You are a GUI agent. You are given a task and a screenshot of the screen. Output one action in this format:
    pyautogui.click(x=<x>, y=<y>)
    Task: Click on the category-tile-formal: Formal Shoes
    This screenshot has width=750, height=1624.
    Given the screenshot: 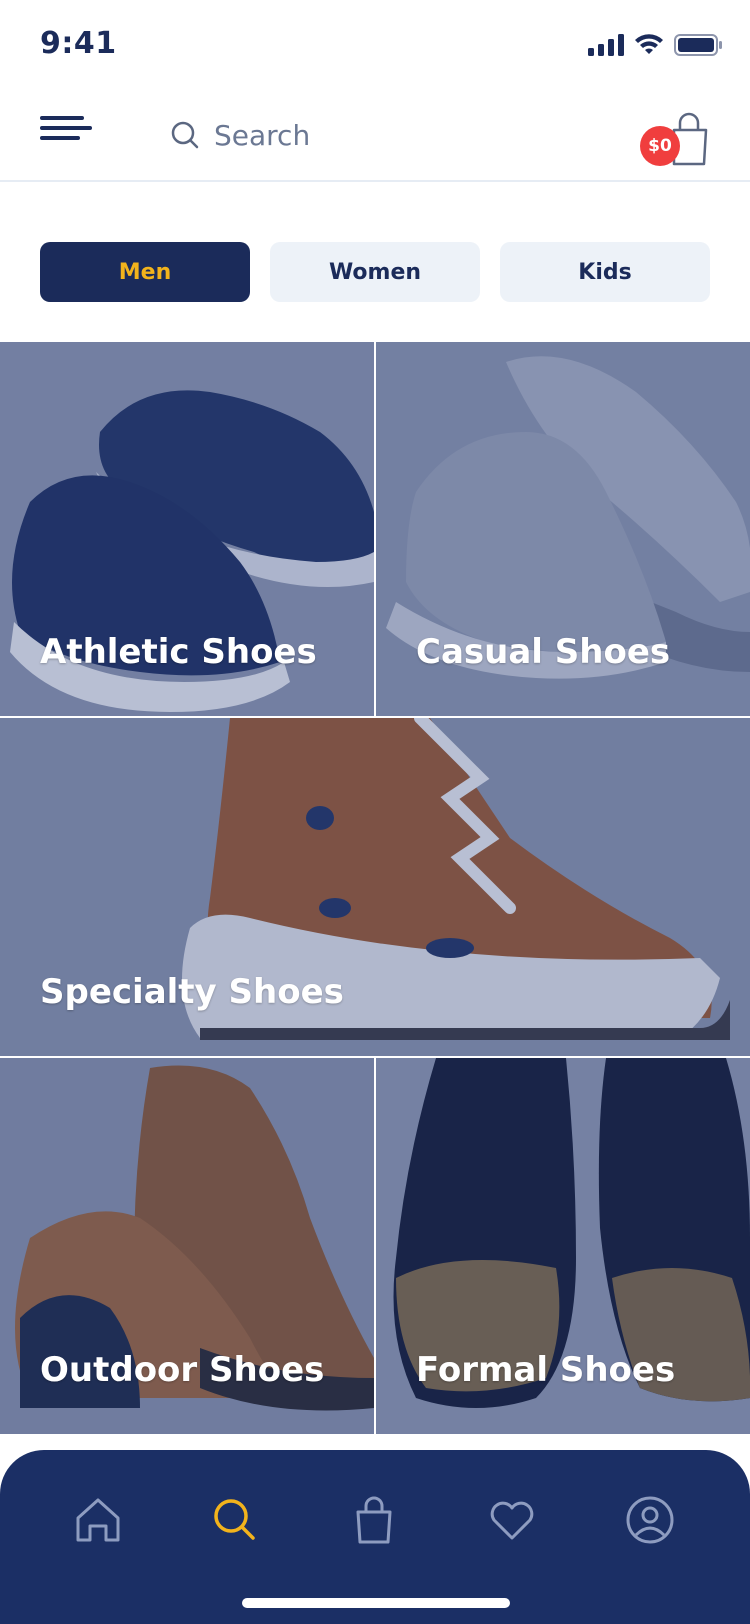 What is the action you would take?
    pyautogui.click(x=563, y=1246)
    